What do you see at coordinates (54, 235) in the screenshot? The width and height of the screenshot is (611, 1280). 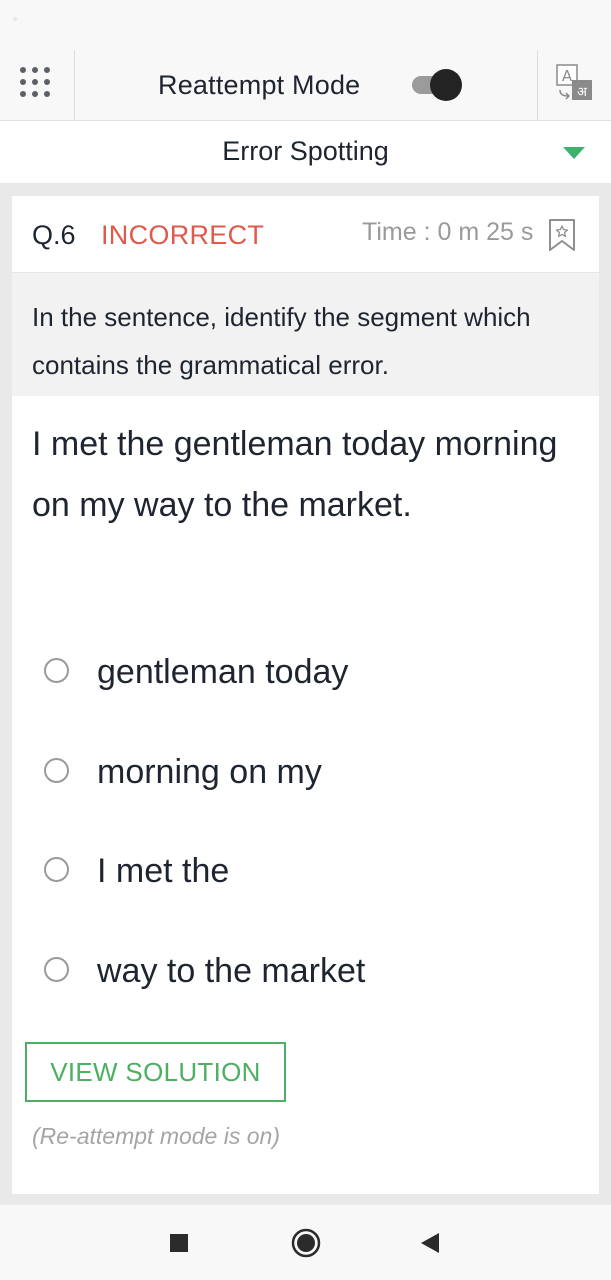 I see `question-number: Q.6` at bounding box center [54, 235].